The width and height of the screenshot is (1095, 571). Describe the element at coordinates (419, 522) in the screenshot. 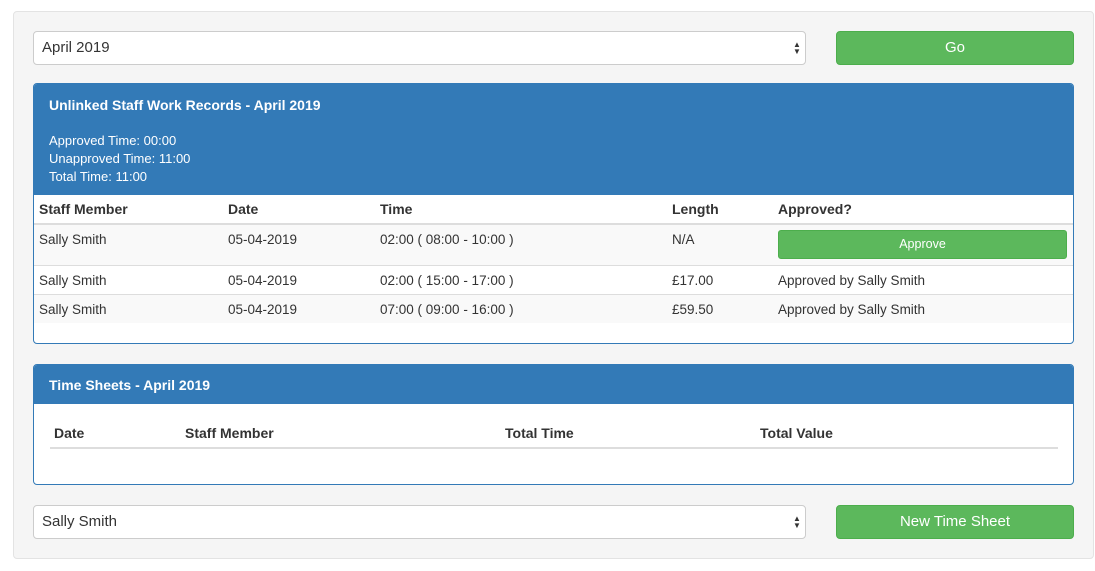

I see `staff-select: Sally Smith ▲ ▼` at that location.